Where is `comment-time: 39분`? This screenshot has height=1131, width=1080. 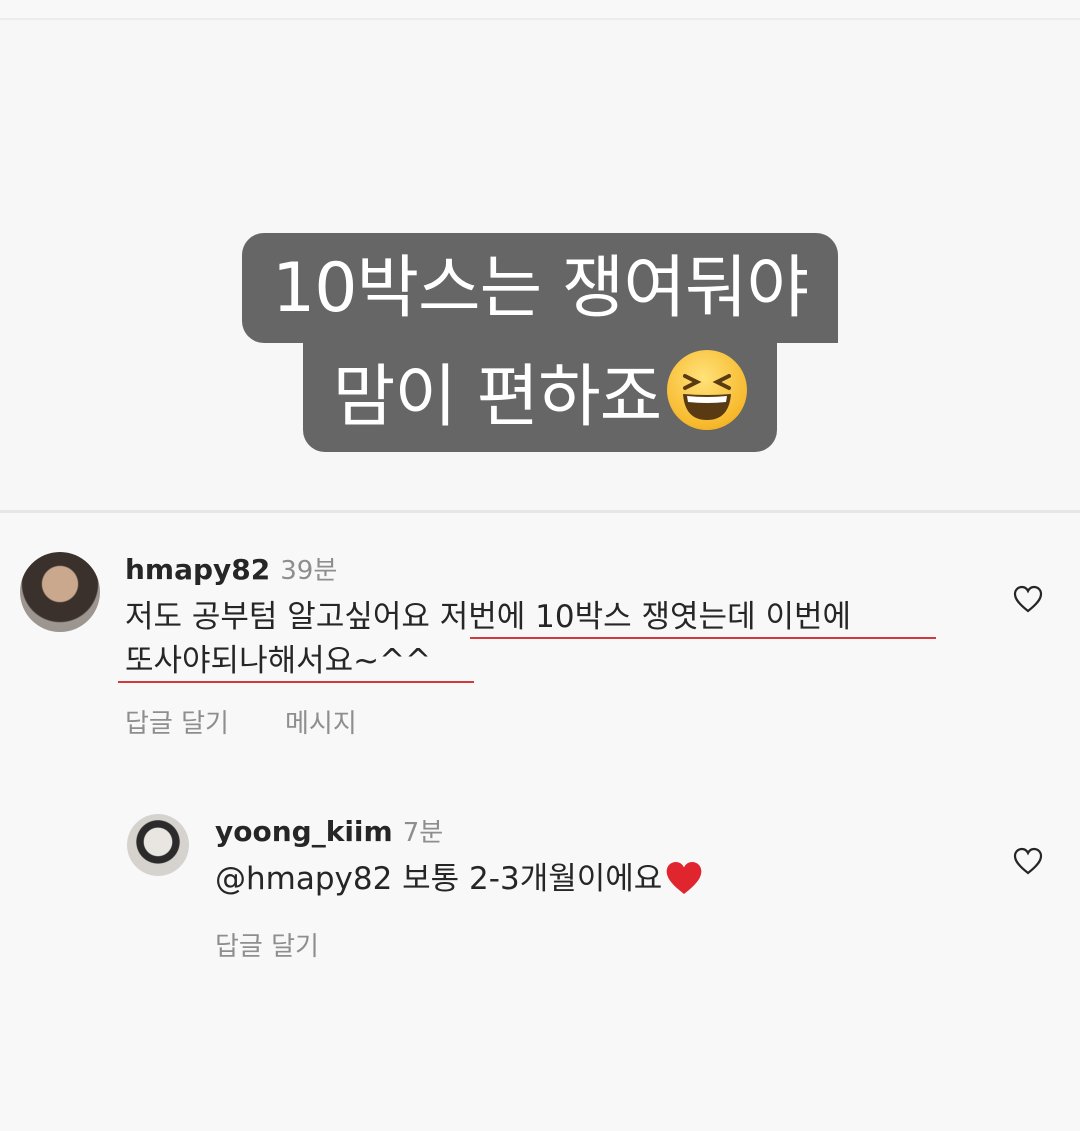 comment-time: 39분 is located at coordinates (309, 571).